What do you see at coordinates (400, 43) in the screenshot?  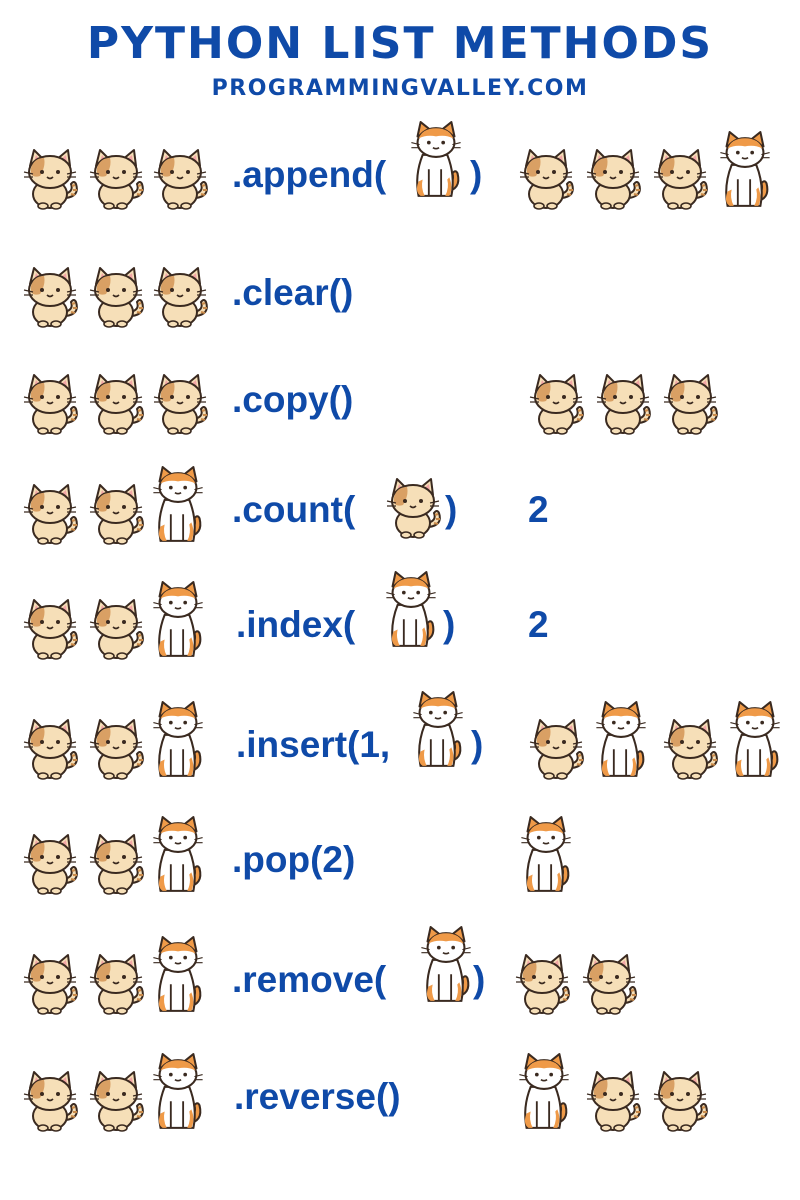 I see `page-title: PYTHON LIST METHODS` at bounding box center [400, 43].